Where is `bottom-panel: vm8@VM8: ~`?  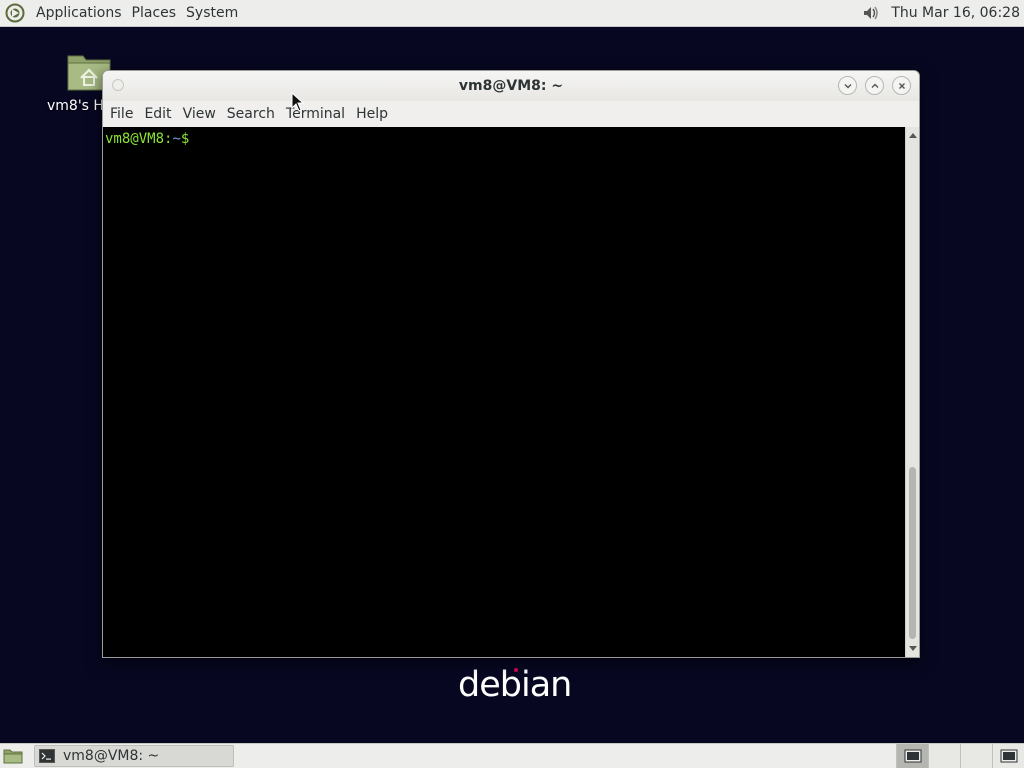
bottom-panel: vm8@VM8: ~ is located at coordinates (512, 755).